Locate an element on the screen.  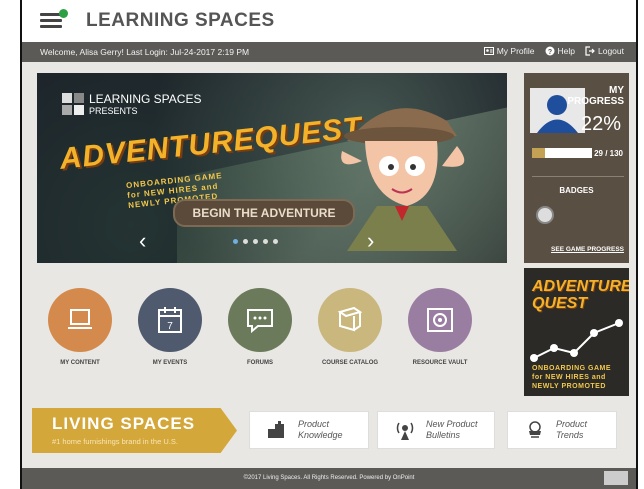
hamburger-menu-icon is located at coordinates (54, 19).